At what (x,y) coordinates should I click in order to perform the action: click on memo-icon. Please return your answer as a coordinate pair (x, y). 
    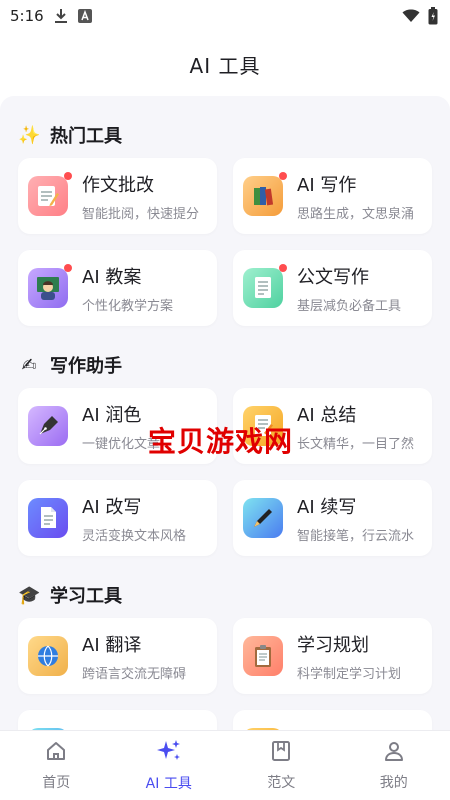
    Looking at the image, I should click on (50, 194).